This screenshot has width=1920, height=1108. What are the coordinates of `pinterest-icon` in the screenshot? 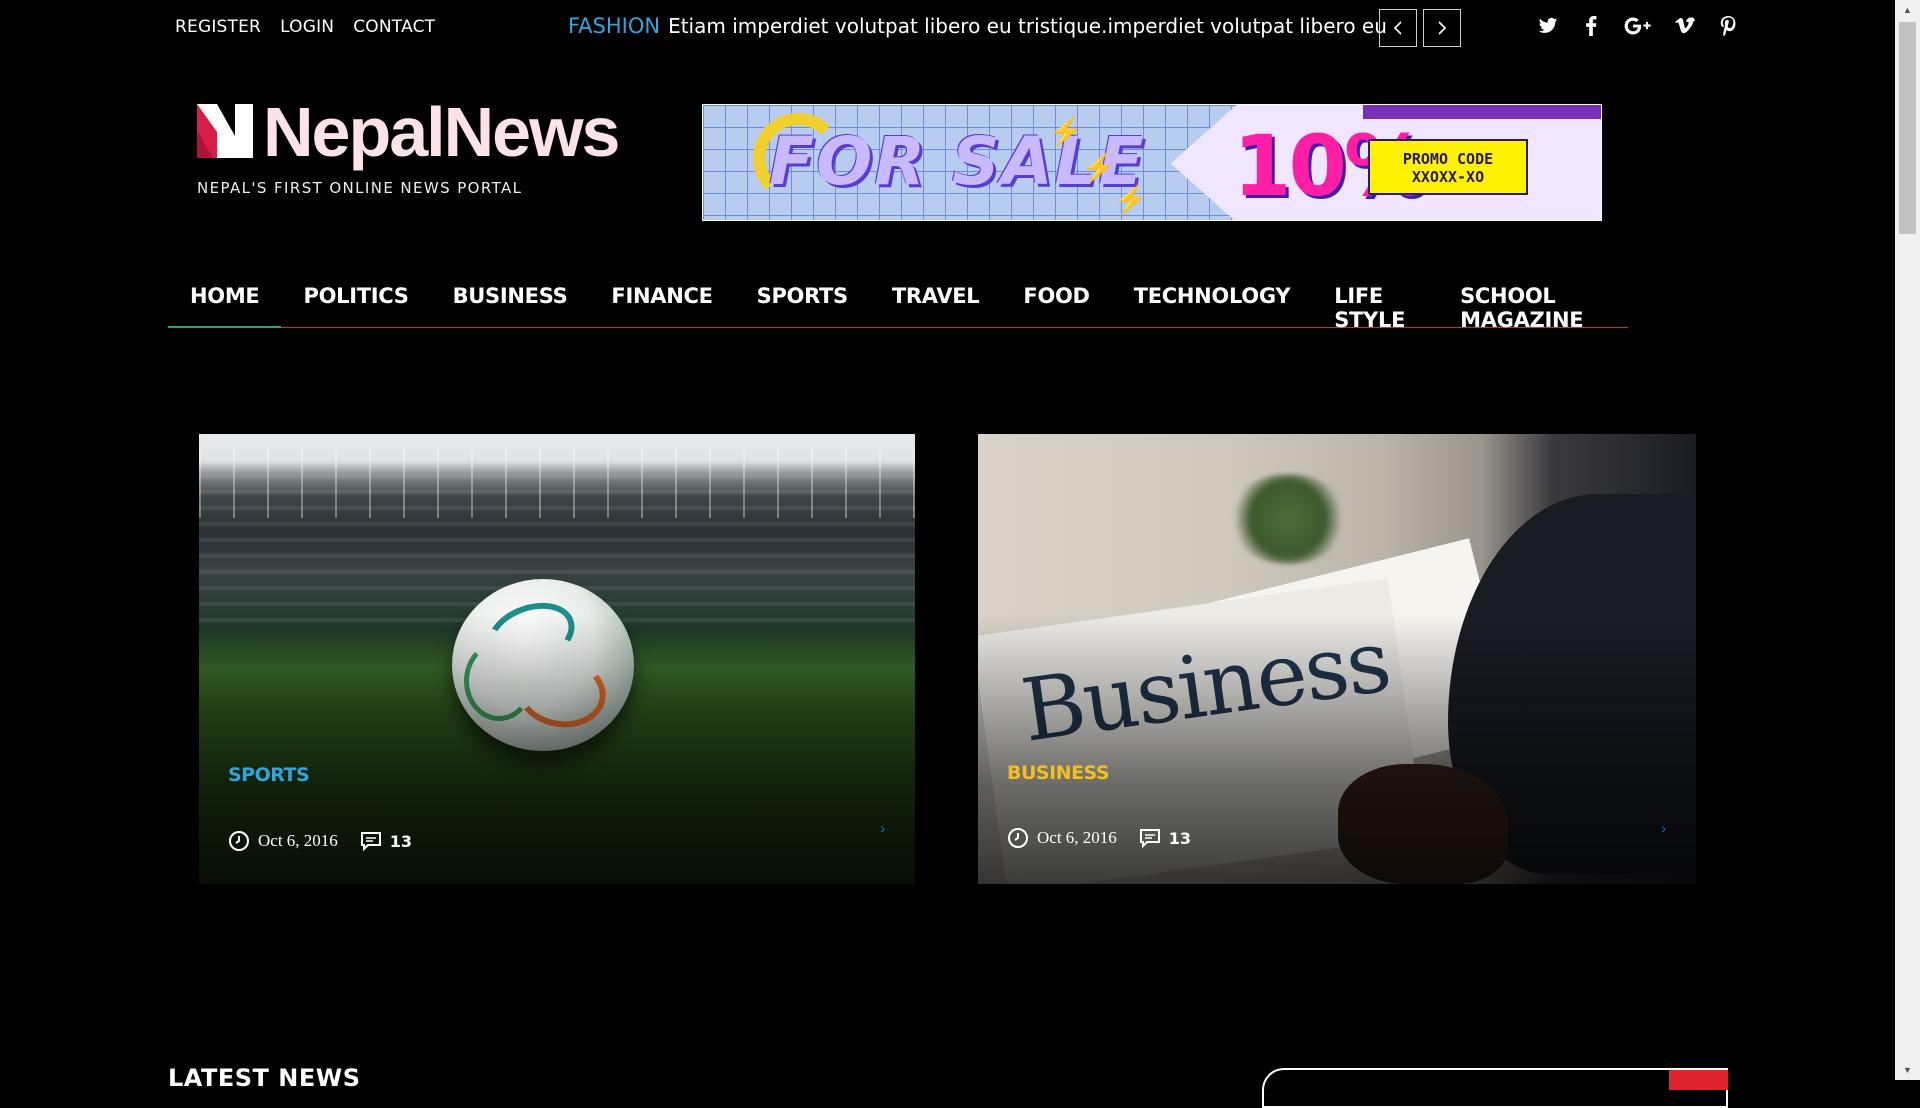 It's located at (1728, 26).